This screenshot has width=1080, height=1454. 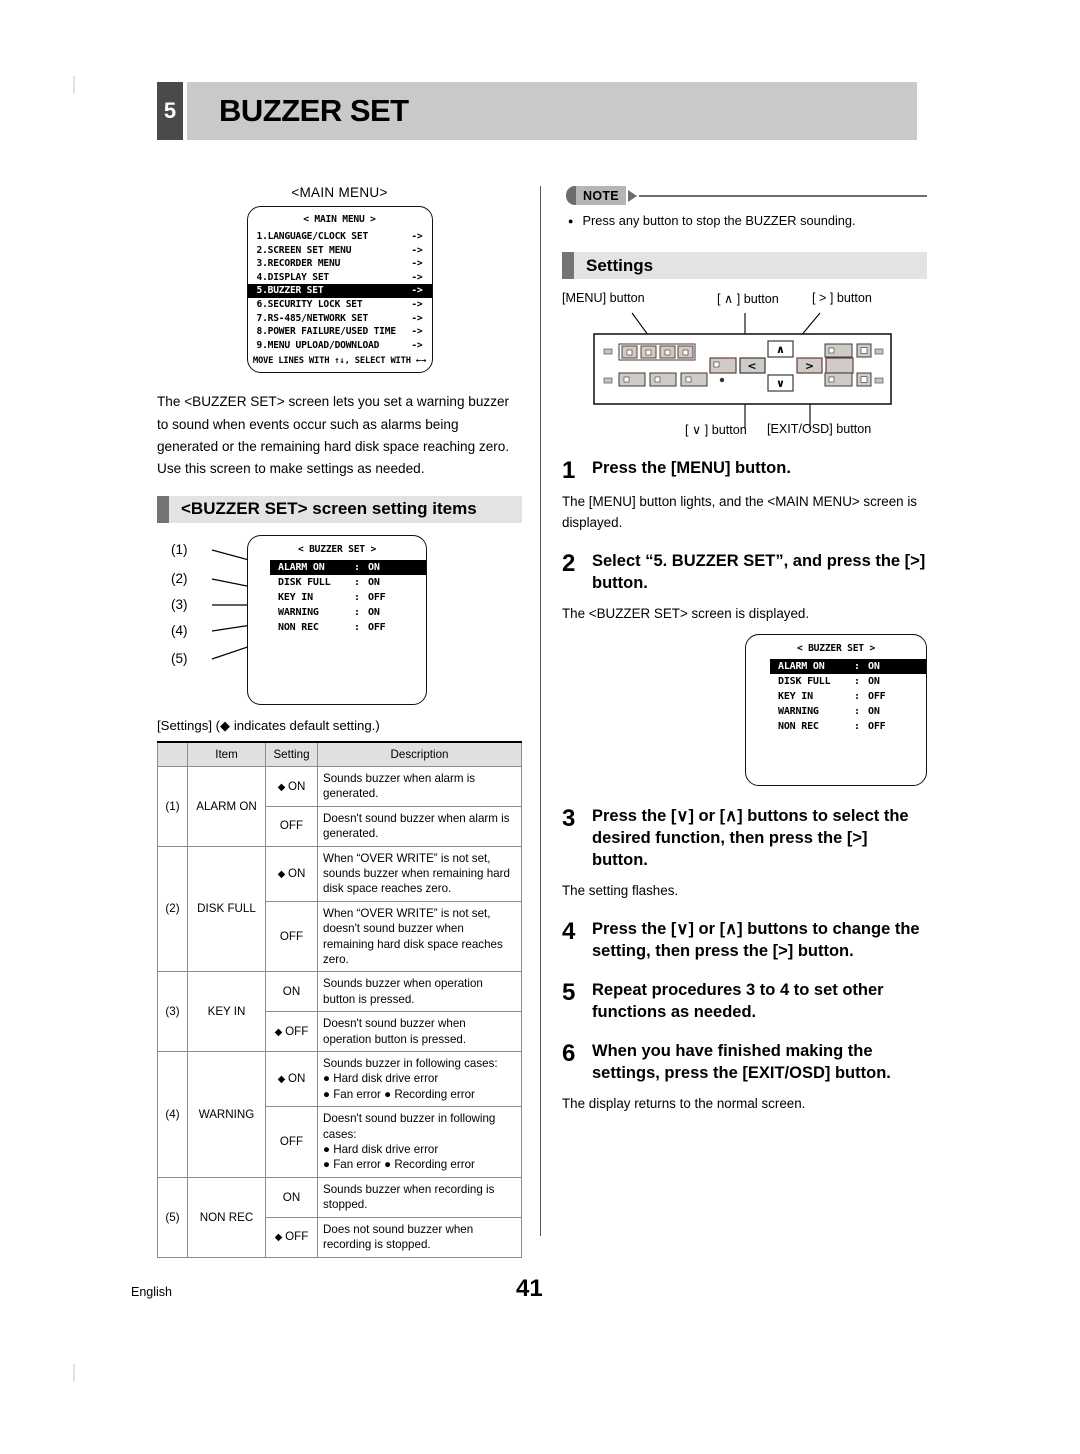 I want to click on step-6-number: 6, so click(x=569, y=1053).